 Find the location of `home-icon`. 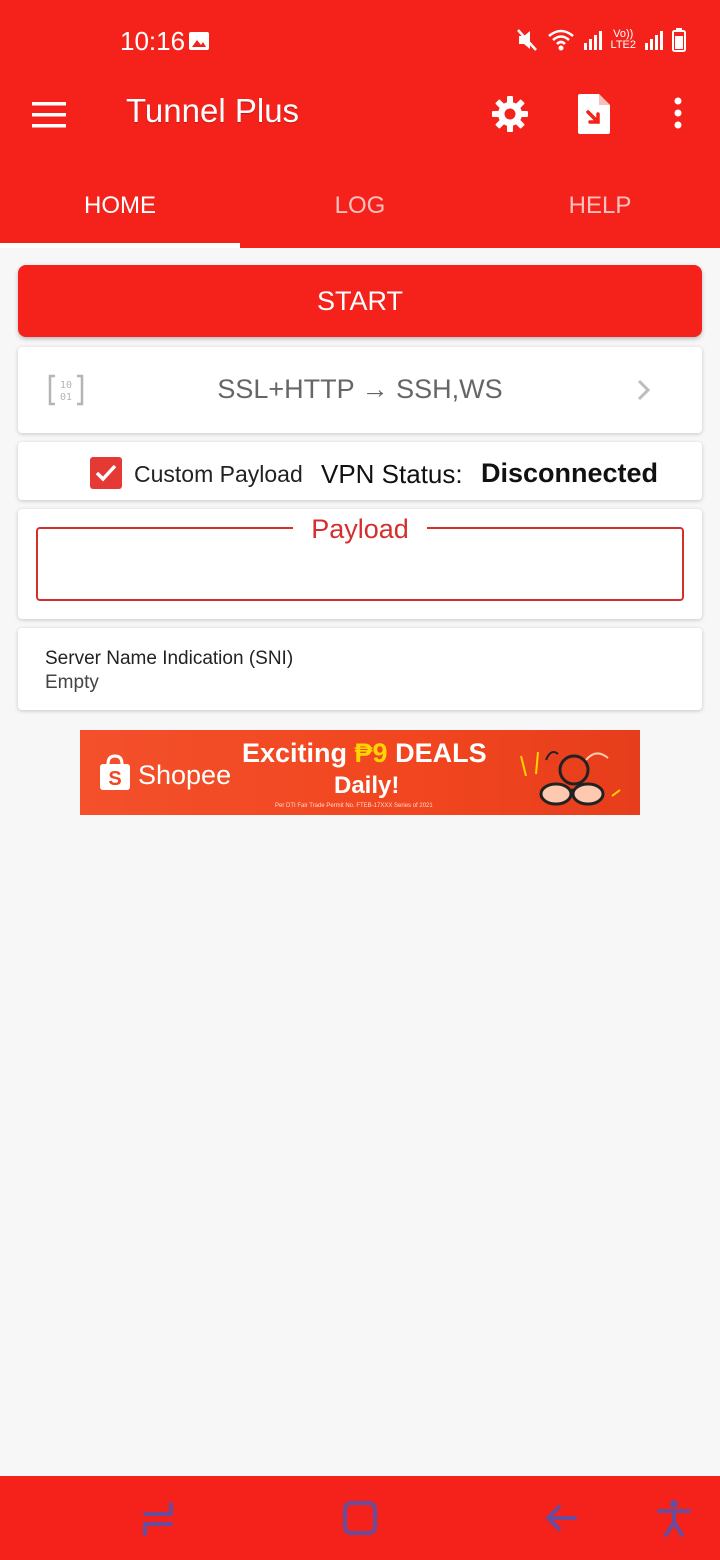

home-icon is located at coordinates (360, 1518).